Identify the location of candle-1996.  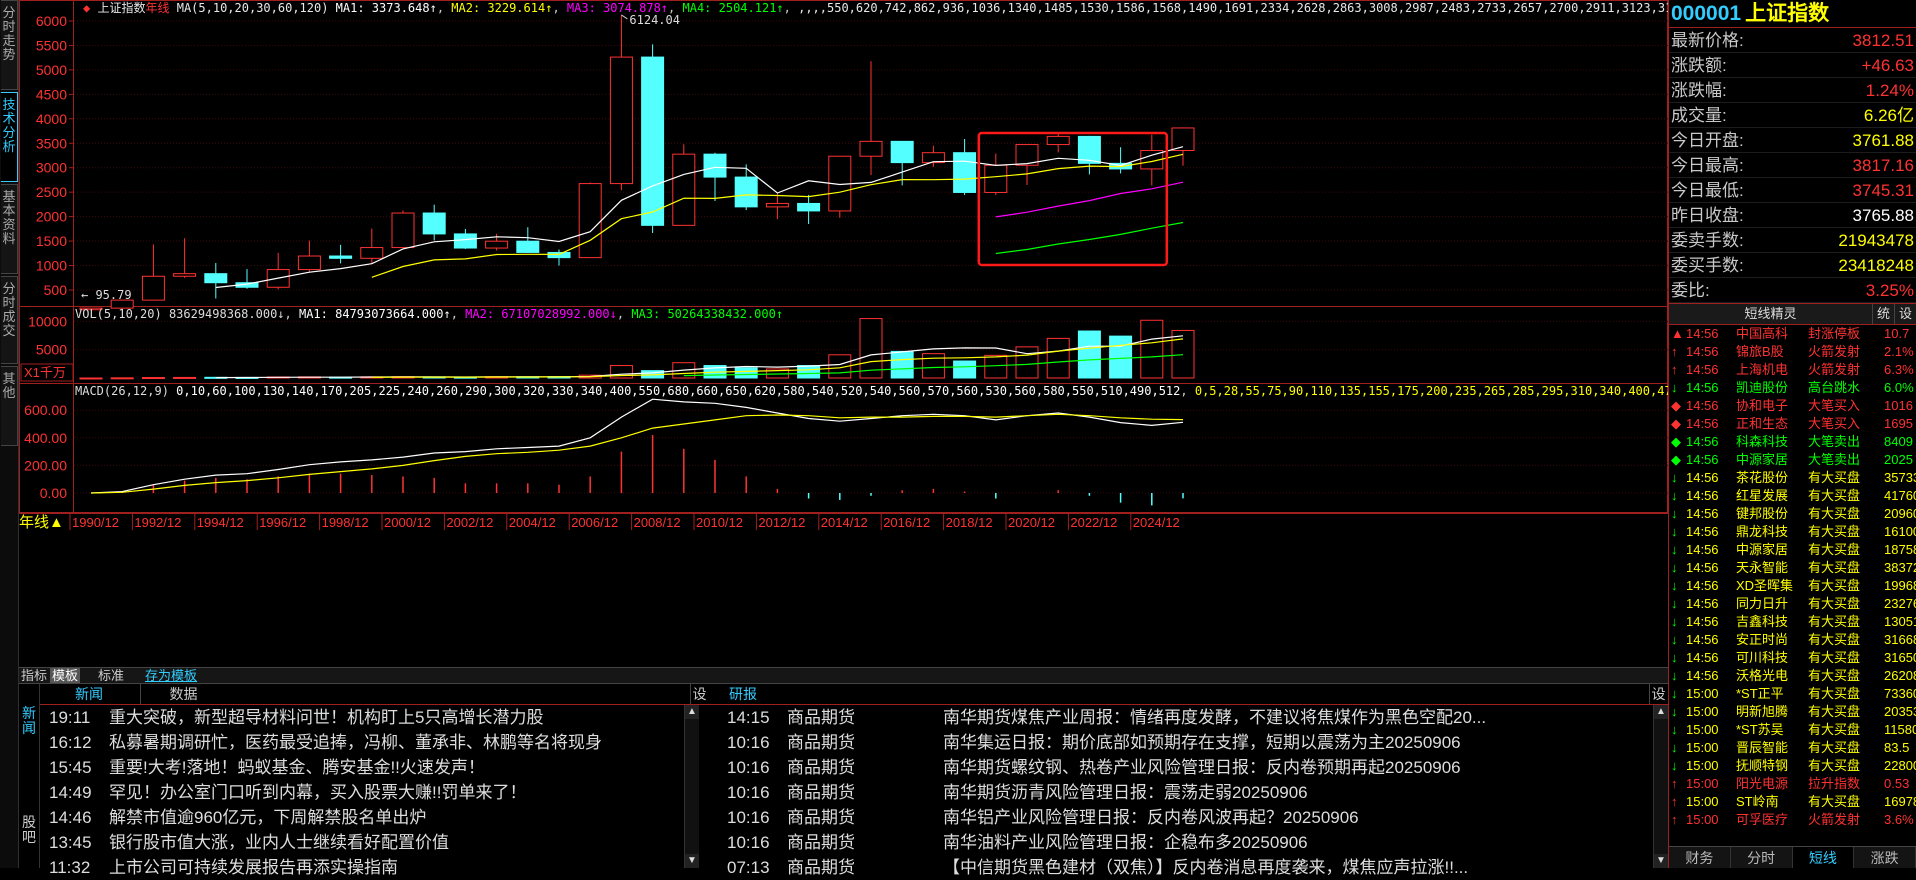
(278, 271).